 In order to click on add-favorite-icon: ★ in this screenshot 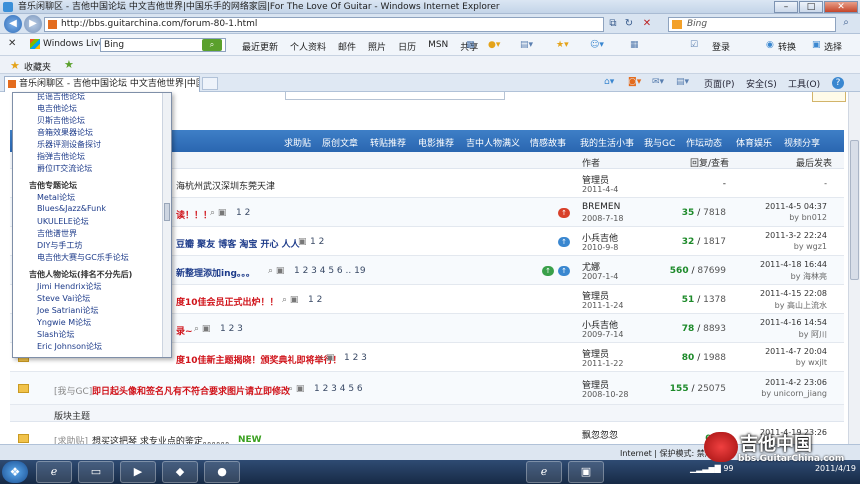, I will do `click(69, 64)`.